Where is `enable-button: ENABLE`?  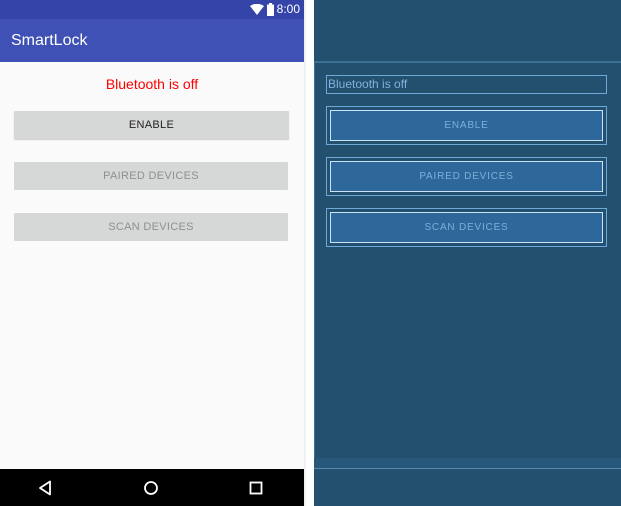 enable-button: ENABLE is located at coordinates (151, 125).